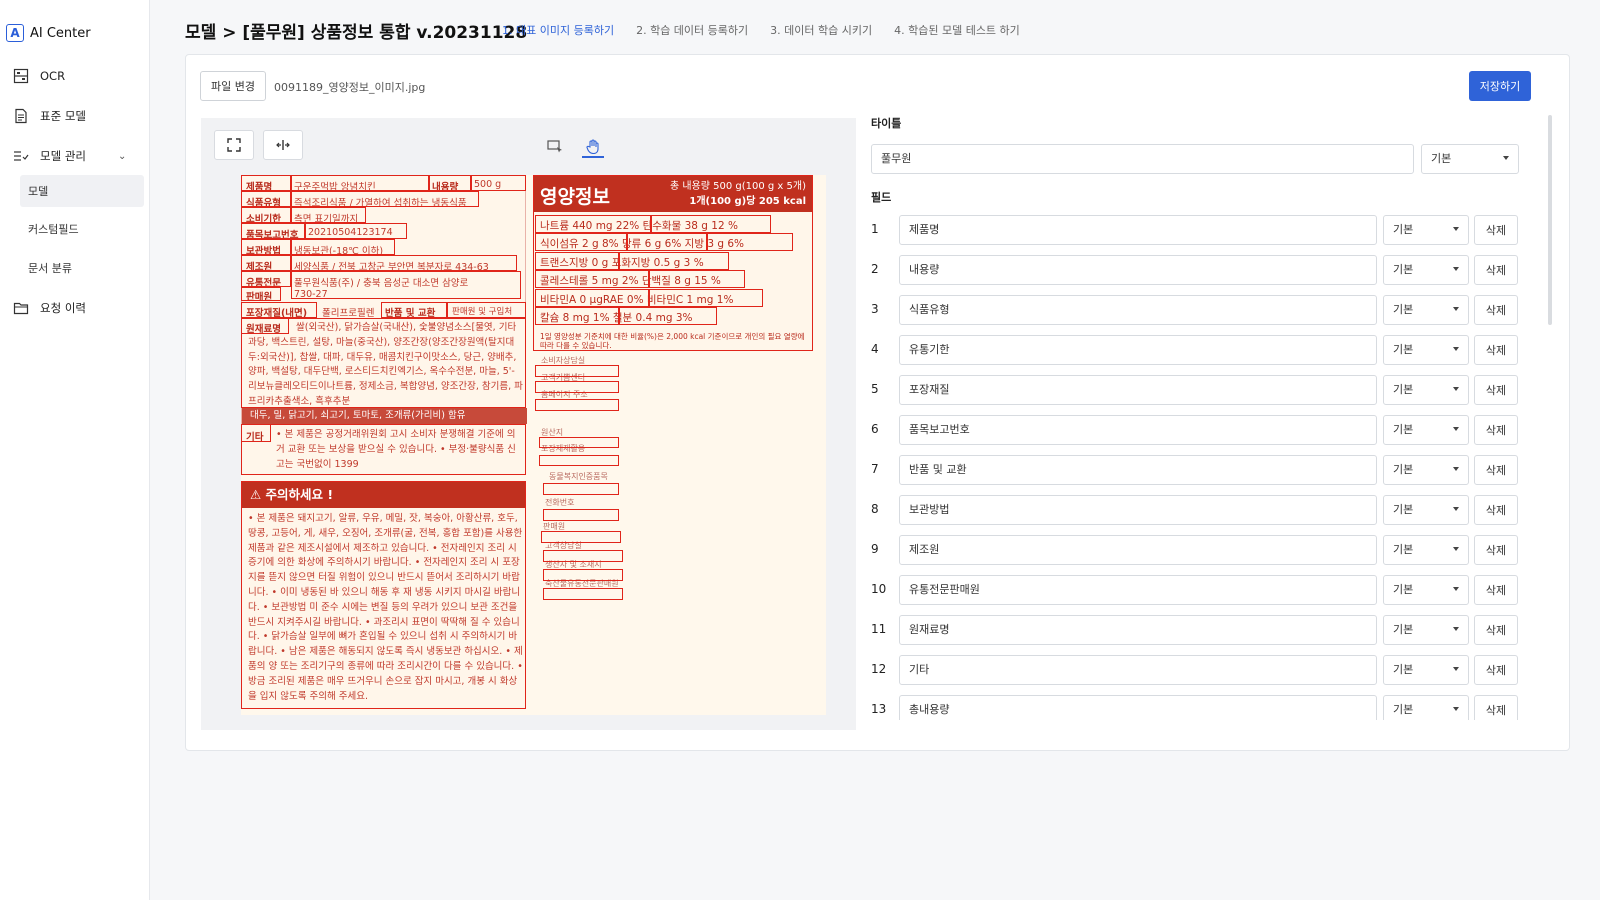  I want to click on title-input: 풀무원, so click(1142, 159).